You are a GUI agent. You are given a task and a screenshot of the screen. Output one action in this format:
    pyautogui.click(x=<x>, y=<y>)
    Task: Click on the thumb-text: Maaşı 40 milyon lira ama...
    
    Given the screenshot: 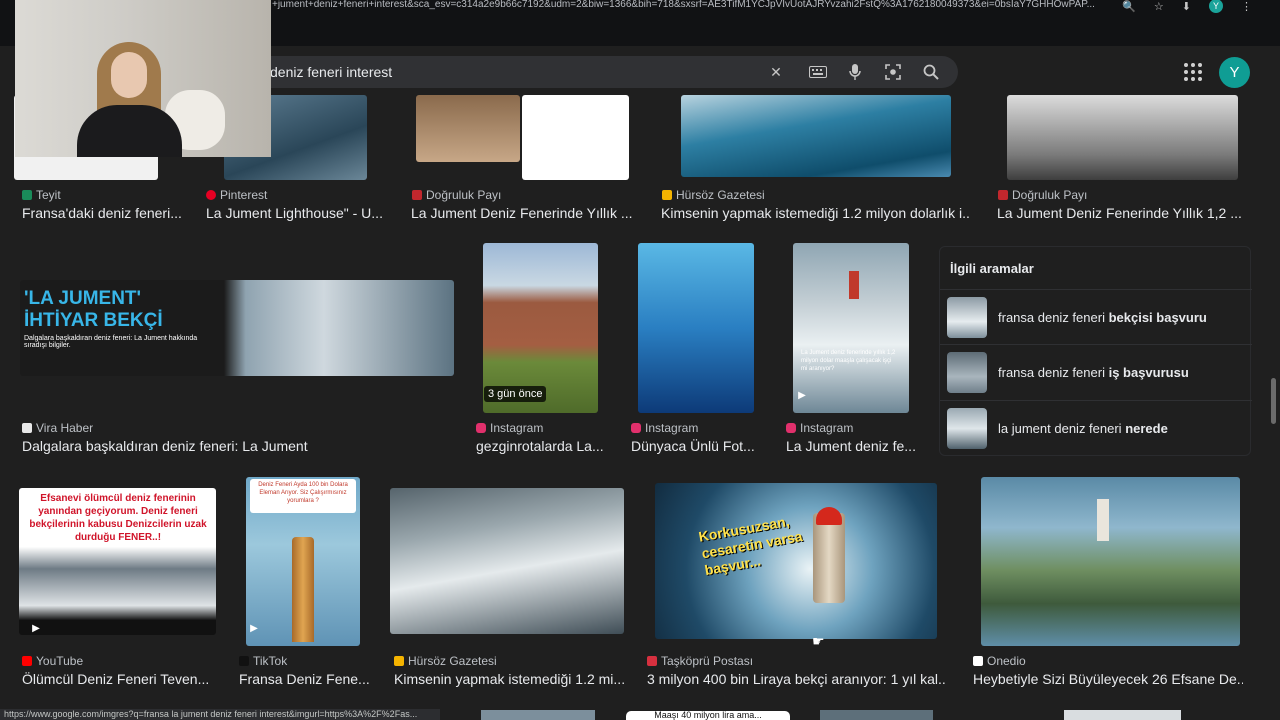 What is the action you would take?
    pyautogui.click(x=708, y=715)
    